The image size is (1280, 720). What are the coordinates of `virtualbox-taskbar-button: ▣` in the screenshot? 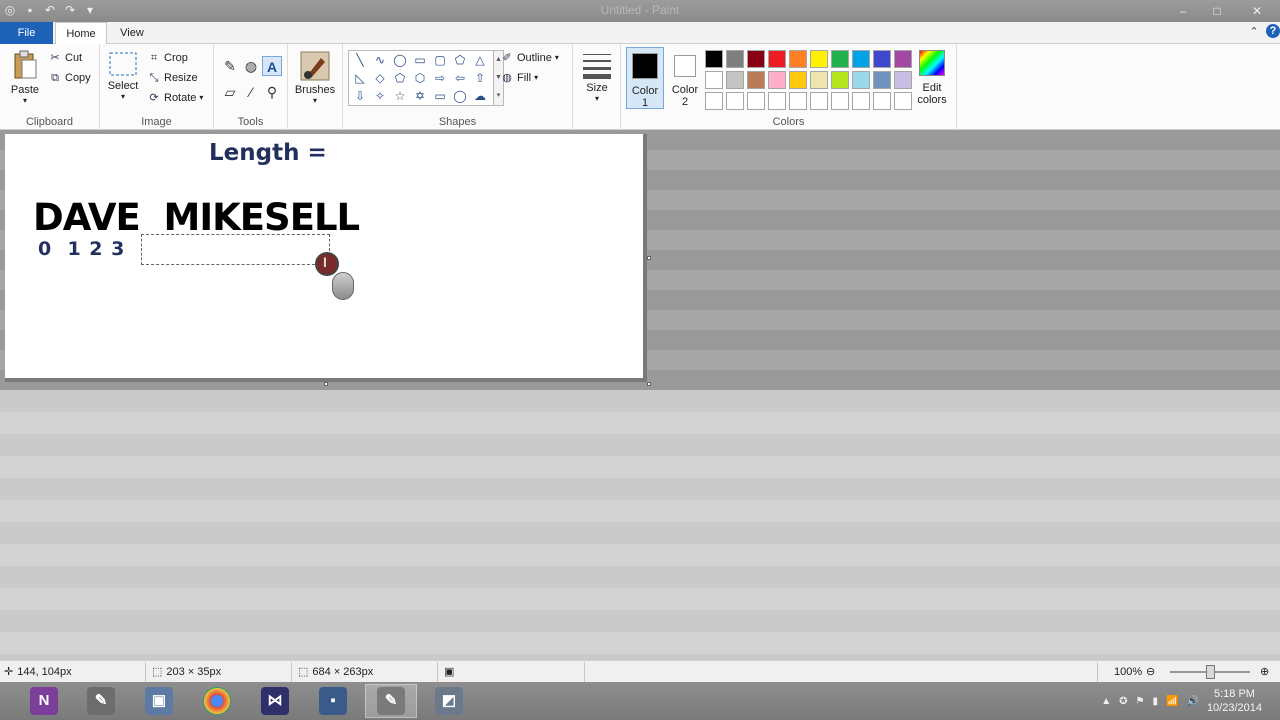 It's located at (159, 701).